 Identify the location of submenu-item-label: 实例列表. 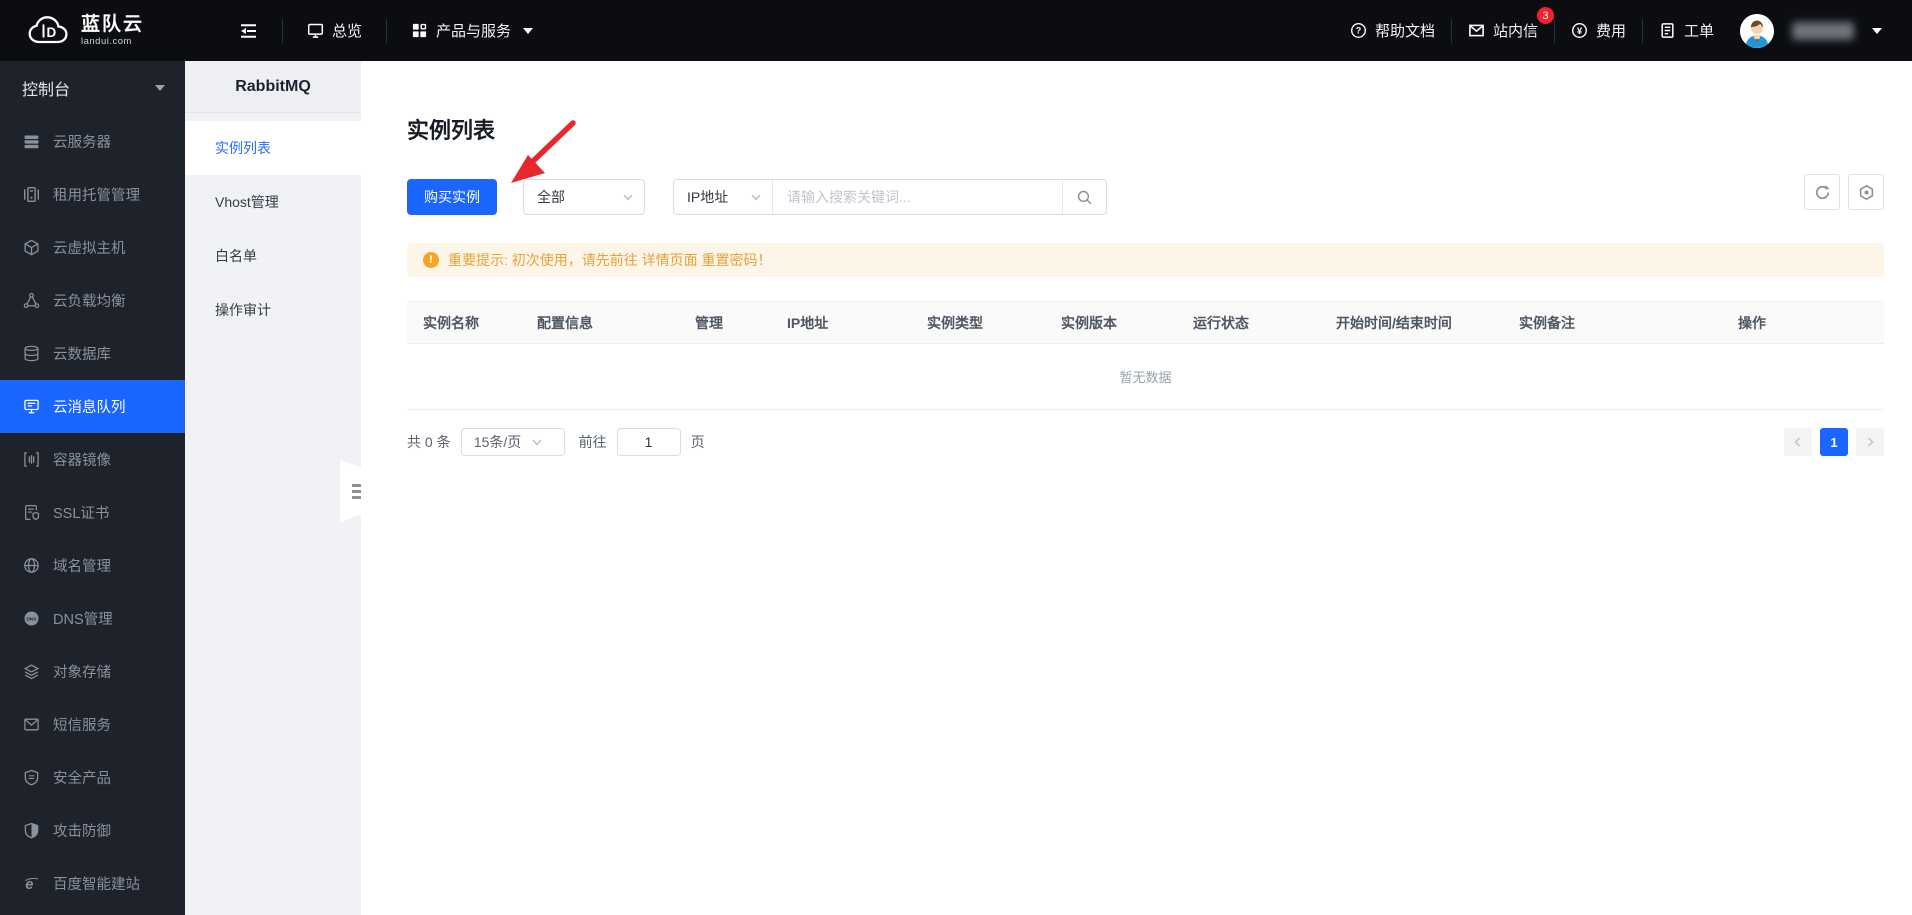
(243, 148).